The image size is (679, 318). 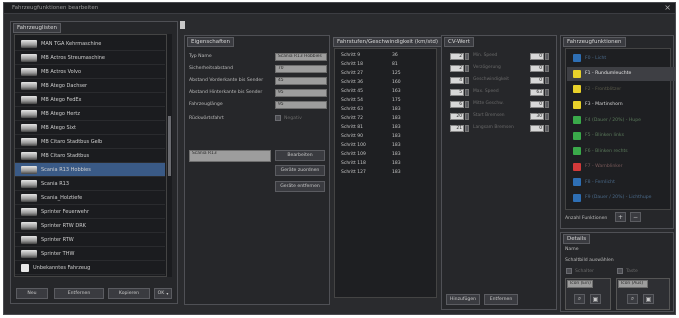 I want to click on speed-row: Schritt 9 36, so click(x=386, y=56).